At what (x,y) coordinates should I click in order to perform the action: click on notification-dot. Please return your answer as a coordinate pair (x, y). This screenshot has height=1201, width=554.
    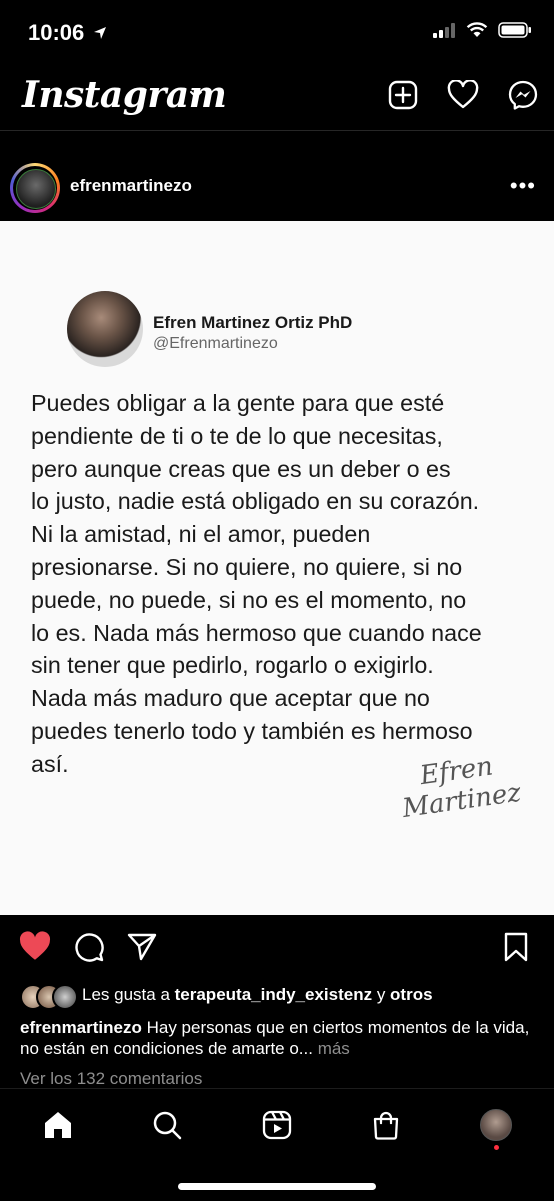
    Looking at the image, I should click on (496, 1147).